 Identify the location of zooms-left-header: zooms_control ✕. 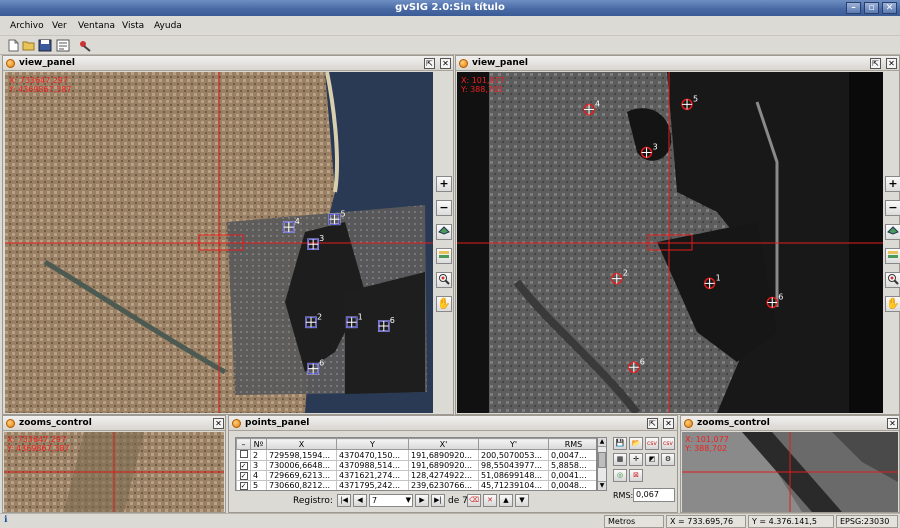
(114, 423).